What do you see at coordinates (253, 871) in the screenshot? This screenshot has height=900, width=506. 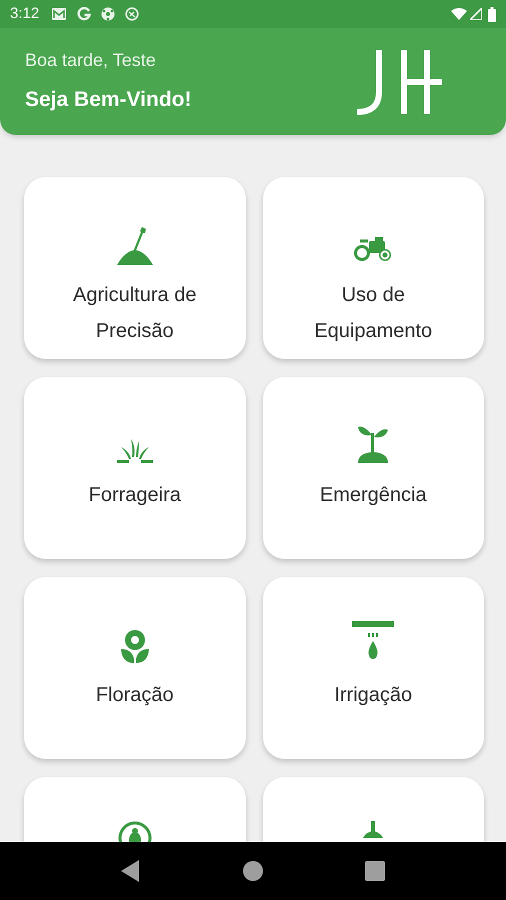 I see `home-button` at bounding box center [253, 871].